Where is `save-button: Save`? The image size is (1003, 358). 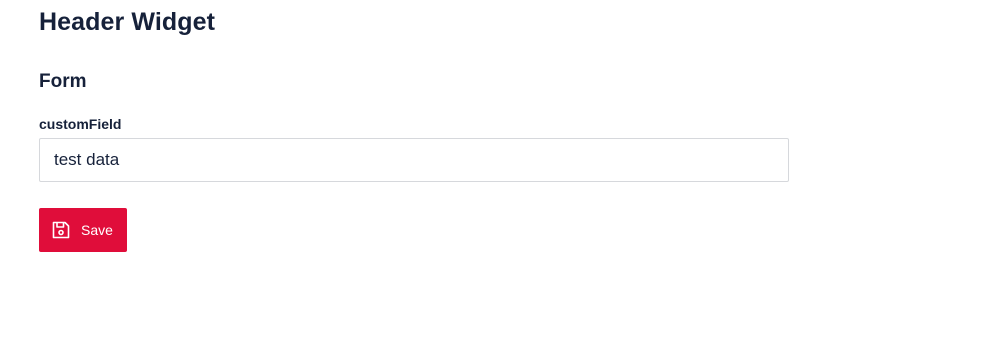
save-button: Save is located at coordinates (83, 230).